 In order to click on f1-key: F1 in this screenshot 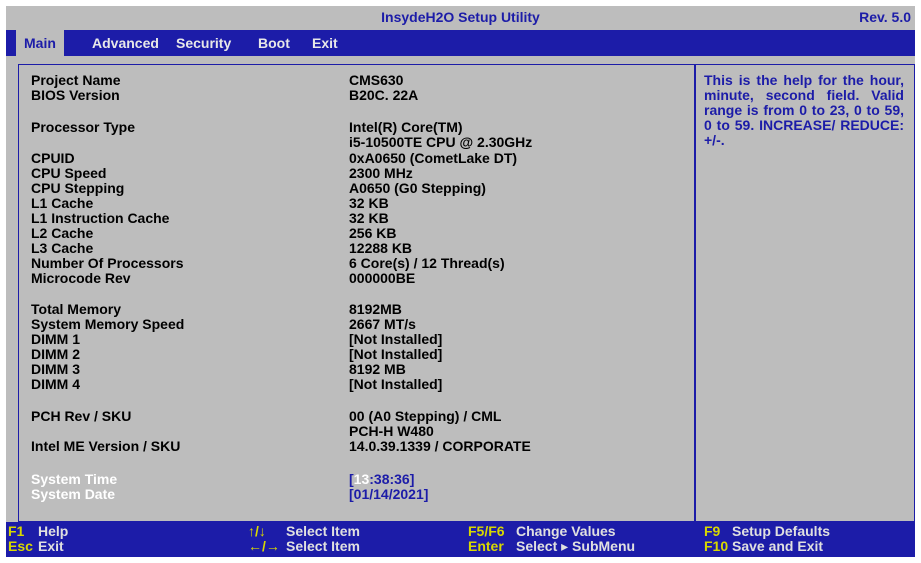, I will do `click(16, 531)`.